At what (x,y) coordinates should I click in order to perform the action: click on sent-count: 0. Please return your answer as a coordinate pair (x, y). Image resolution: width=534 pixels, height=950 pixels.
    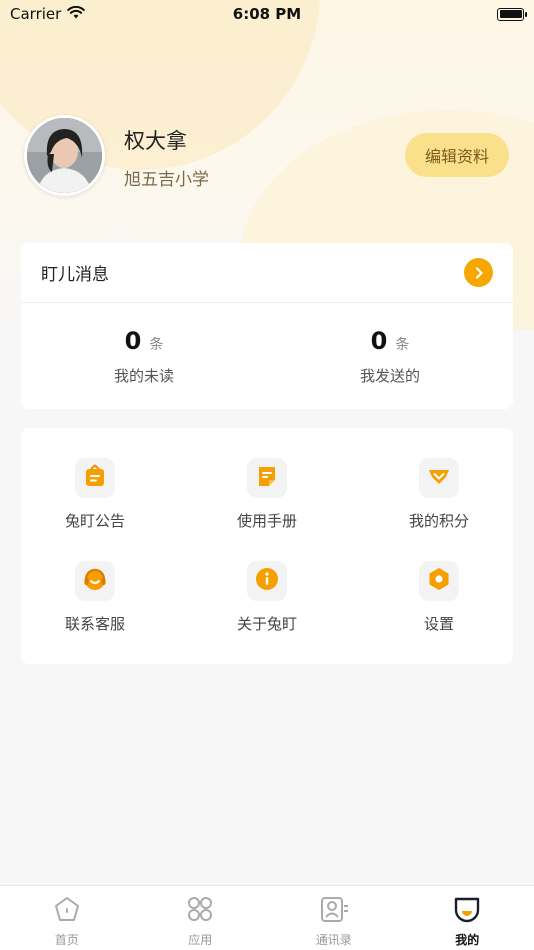
    Looking at the image, I should click on (379, 341).